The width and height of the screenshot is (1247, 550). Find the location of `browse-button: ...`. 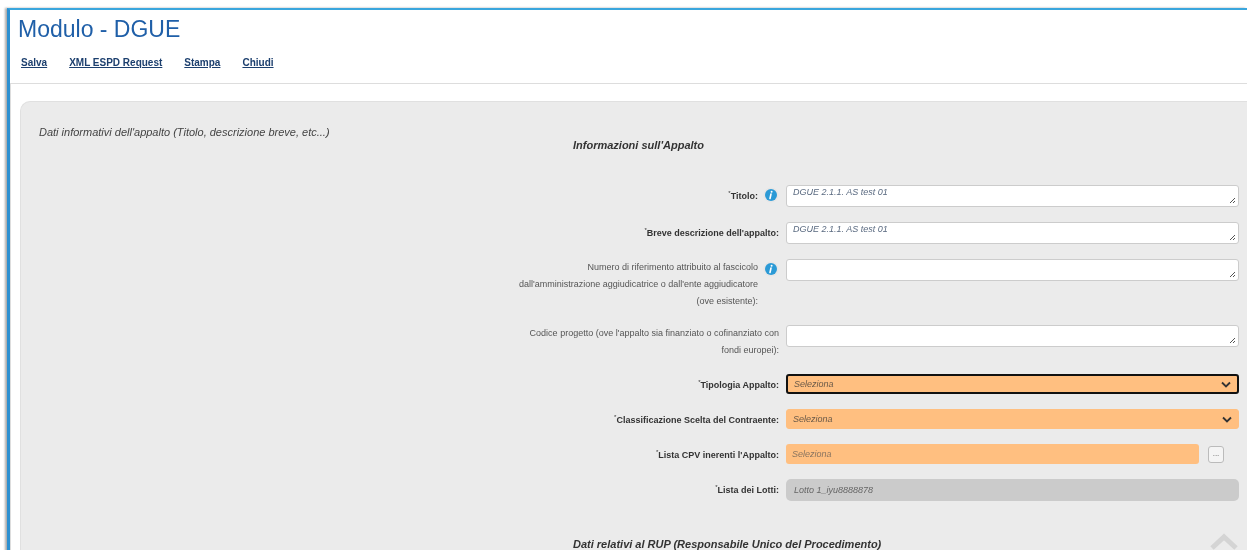

browse-button: ... is located at coordinates (1216, 454).